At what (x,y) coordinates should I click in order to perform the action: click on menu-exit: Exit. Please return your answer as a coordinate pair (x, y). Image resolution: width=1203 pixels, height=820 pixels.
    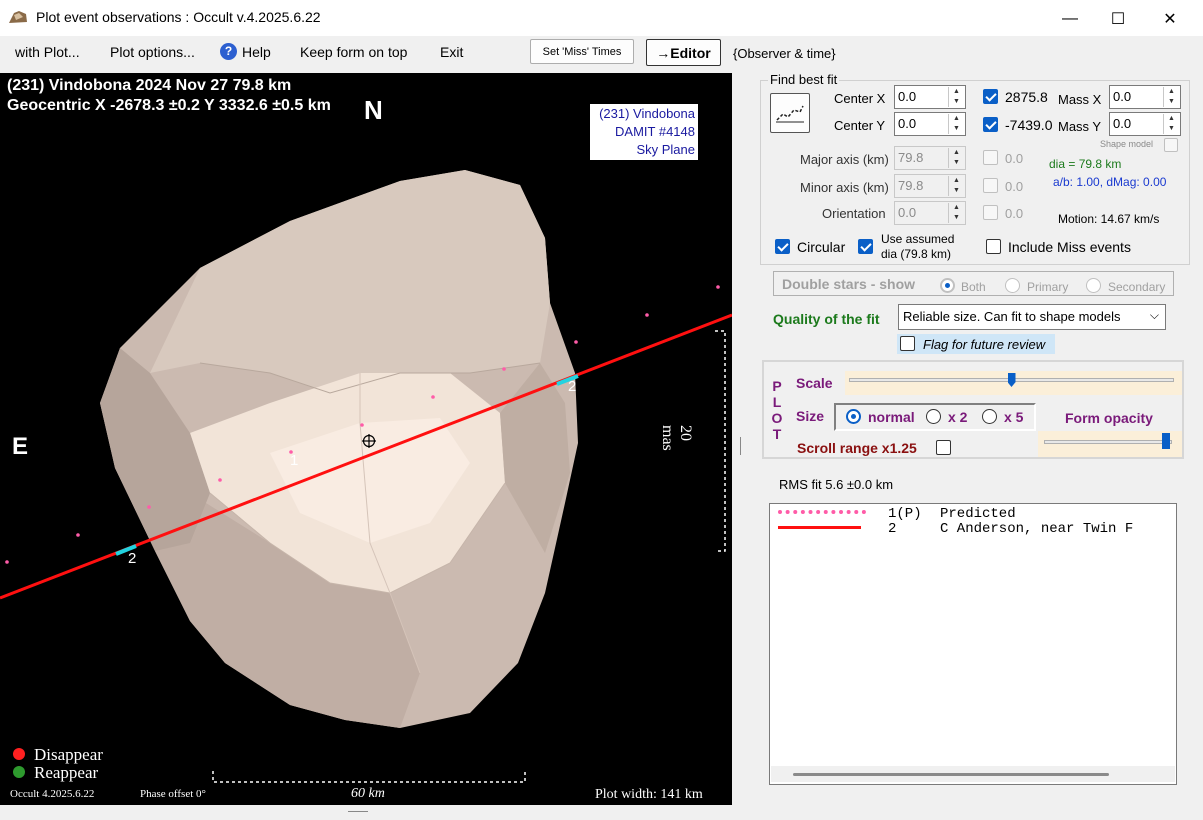
    Looking at the image, I should click on (451, 52).